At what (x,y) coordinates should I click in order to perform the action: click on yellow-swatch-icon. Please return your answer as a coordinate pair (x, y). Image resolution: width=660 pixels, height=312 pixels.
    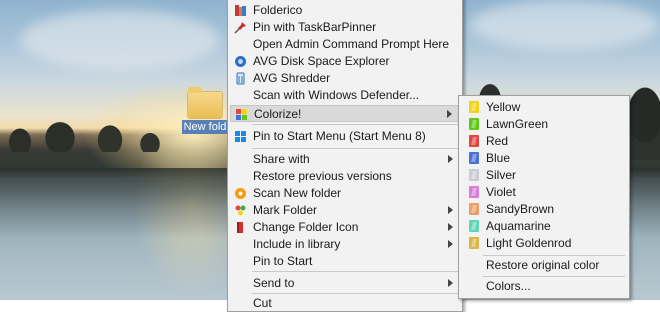
    Looking at the image, I should click on (474, 107).